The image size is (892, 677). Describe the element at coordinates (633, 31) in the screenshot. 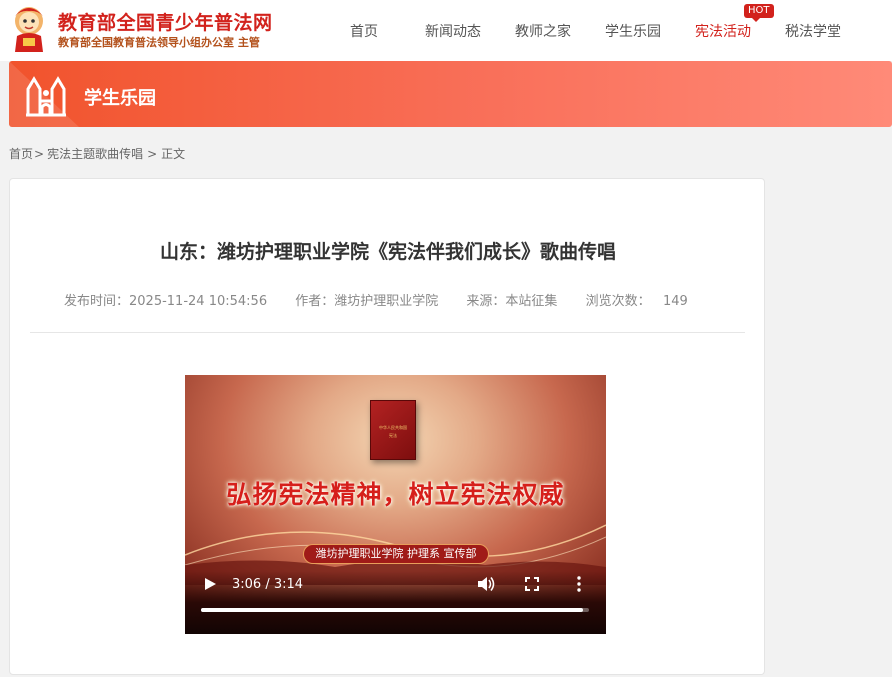

I see `nav-item-students: 学生乐园` at that location.